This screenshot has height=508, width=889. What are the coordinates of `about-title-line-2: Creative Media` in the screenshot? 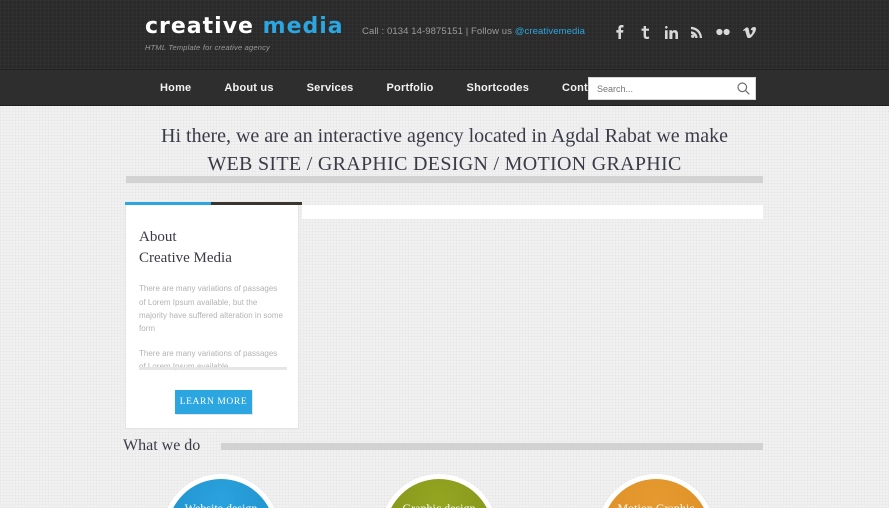 It's located at (185, 257).